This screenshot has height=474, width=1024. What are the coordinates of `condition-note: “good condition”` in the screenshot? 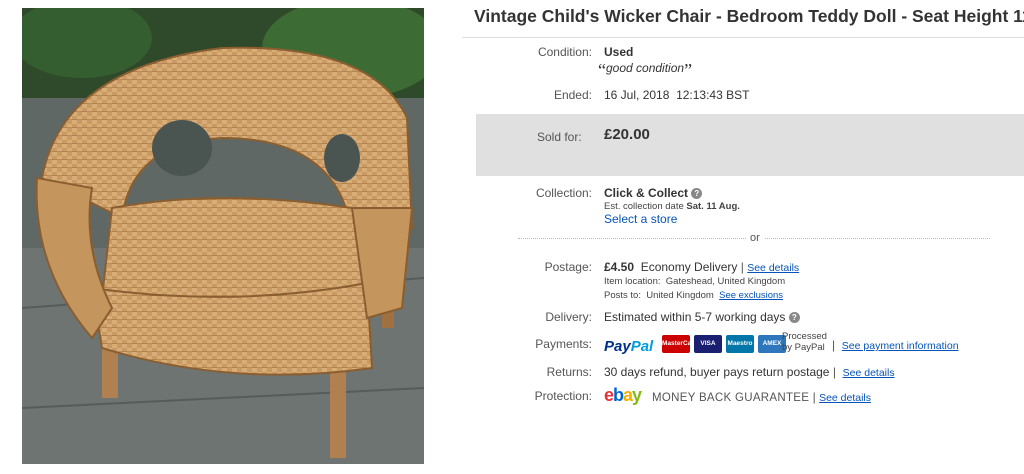 It's located at (645, 70).